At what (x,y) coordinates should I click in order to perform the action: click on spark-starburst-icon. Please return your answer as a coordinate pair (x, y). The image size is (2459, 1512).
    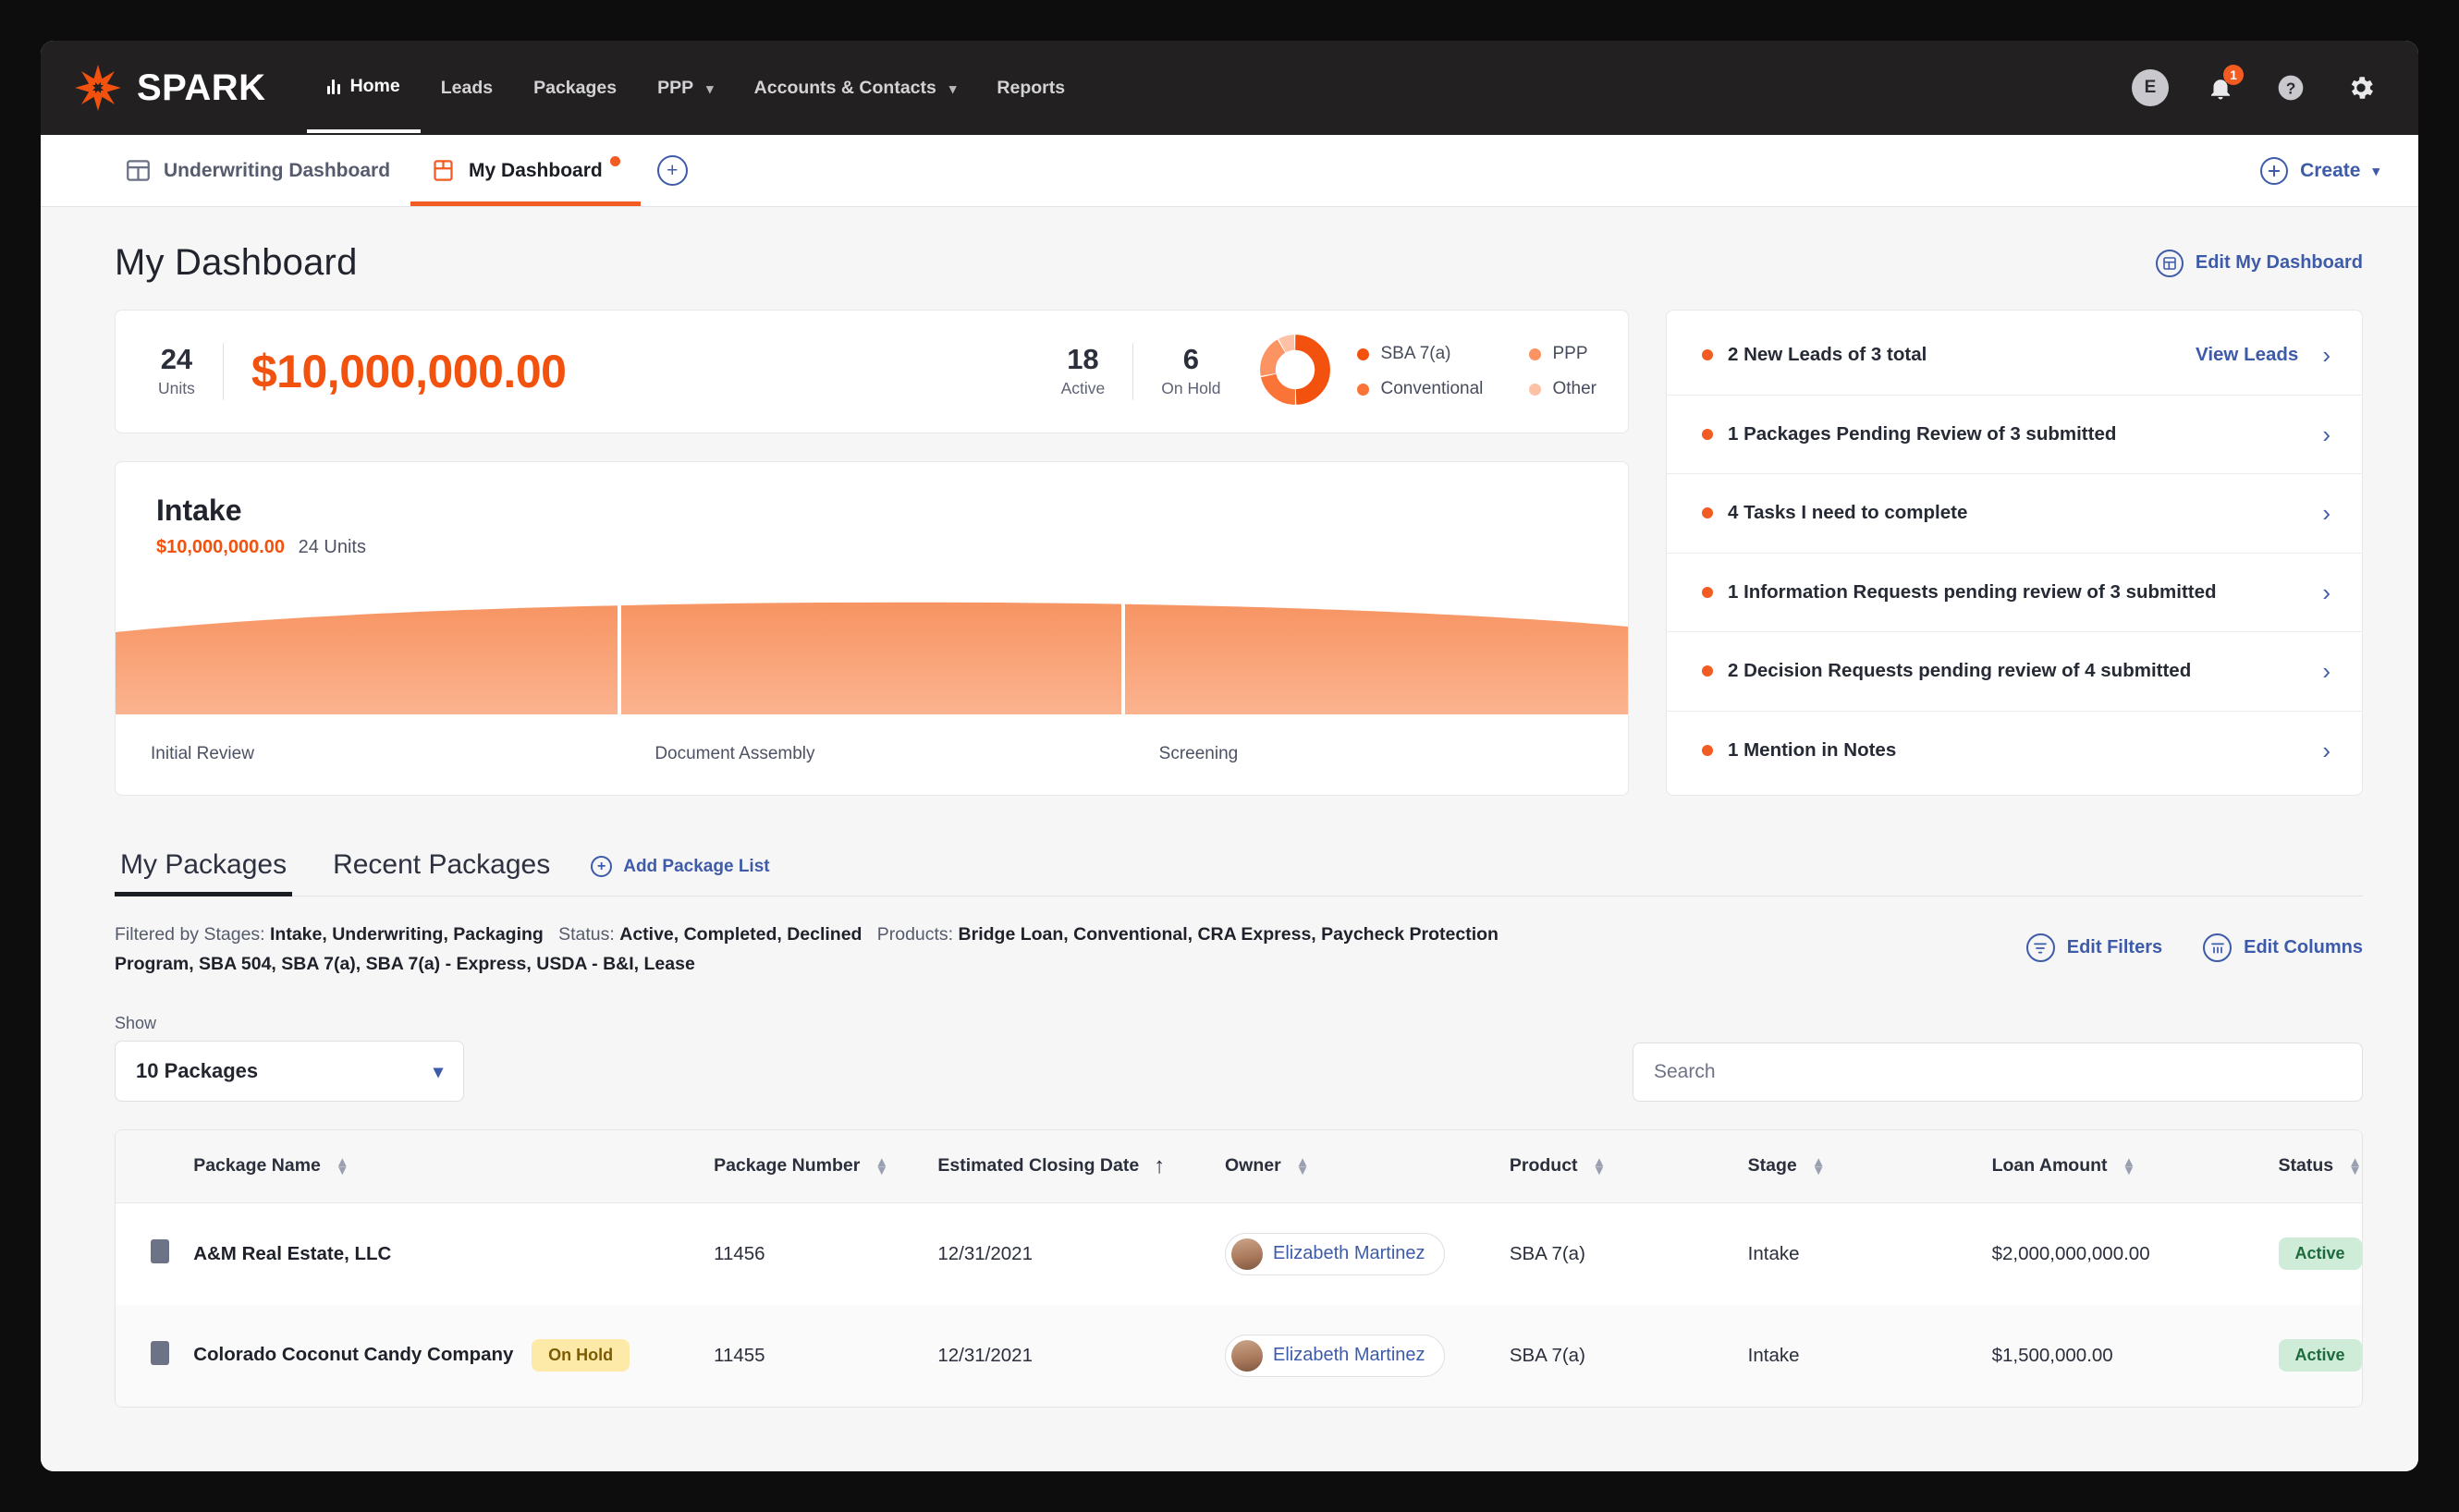
    Looking at the image, I should click on (98, 88).